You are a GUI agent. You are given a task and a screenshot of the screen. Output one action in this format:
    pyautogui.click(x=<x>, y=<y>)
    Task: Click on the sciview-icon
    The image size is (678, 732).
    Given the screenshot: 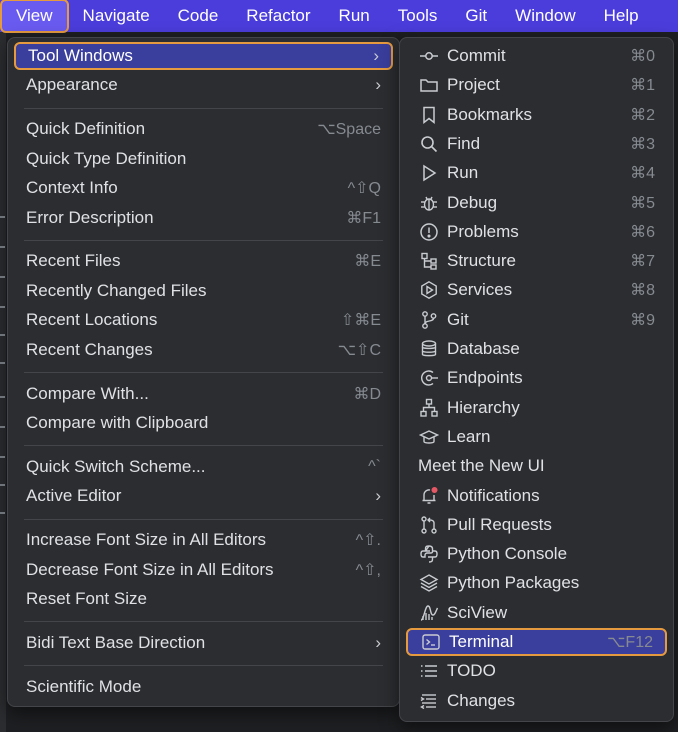 What is the action you would take?
    pyautogui.click(x=429, y=613)
    